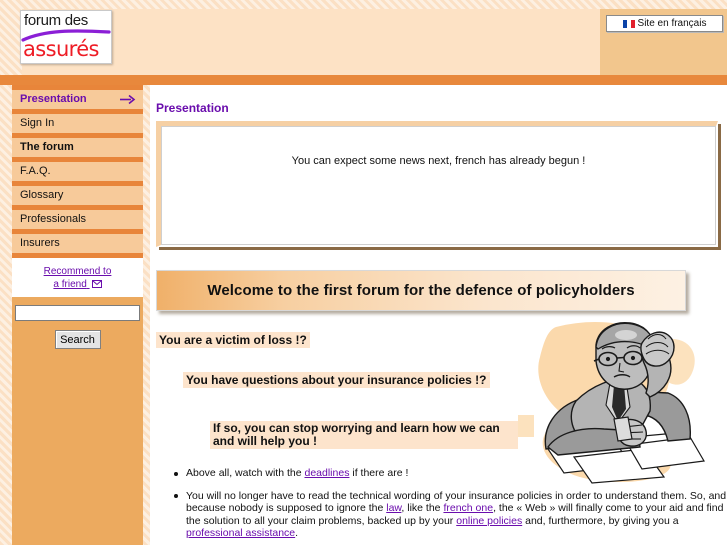  Describe the element at coordinates (53, 99) in the screenshot. I see `sidebar-item-label: Presentation` at that location.